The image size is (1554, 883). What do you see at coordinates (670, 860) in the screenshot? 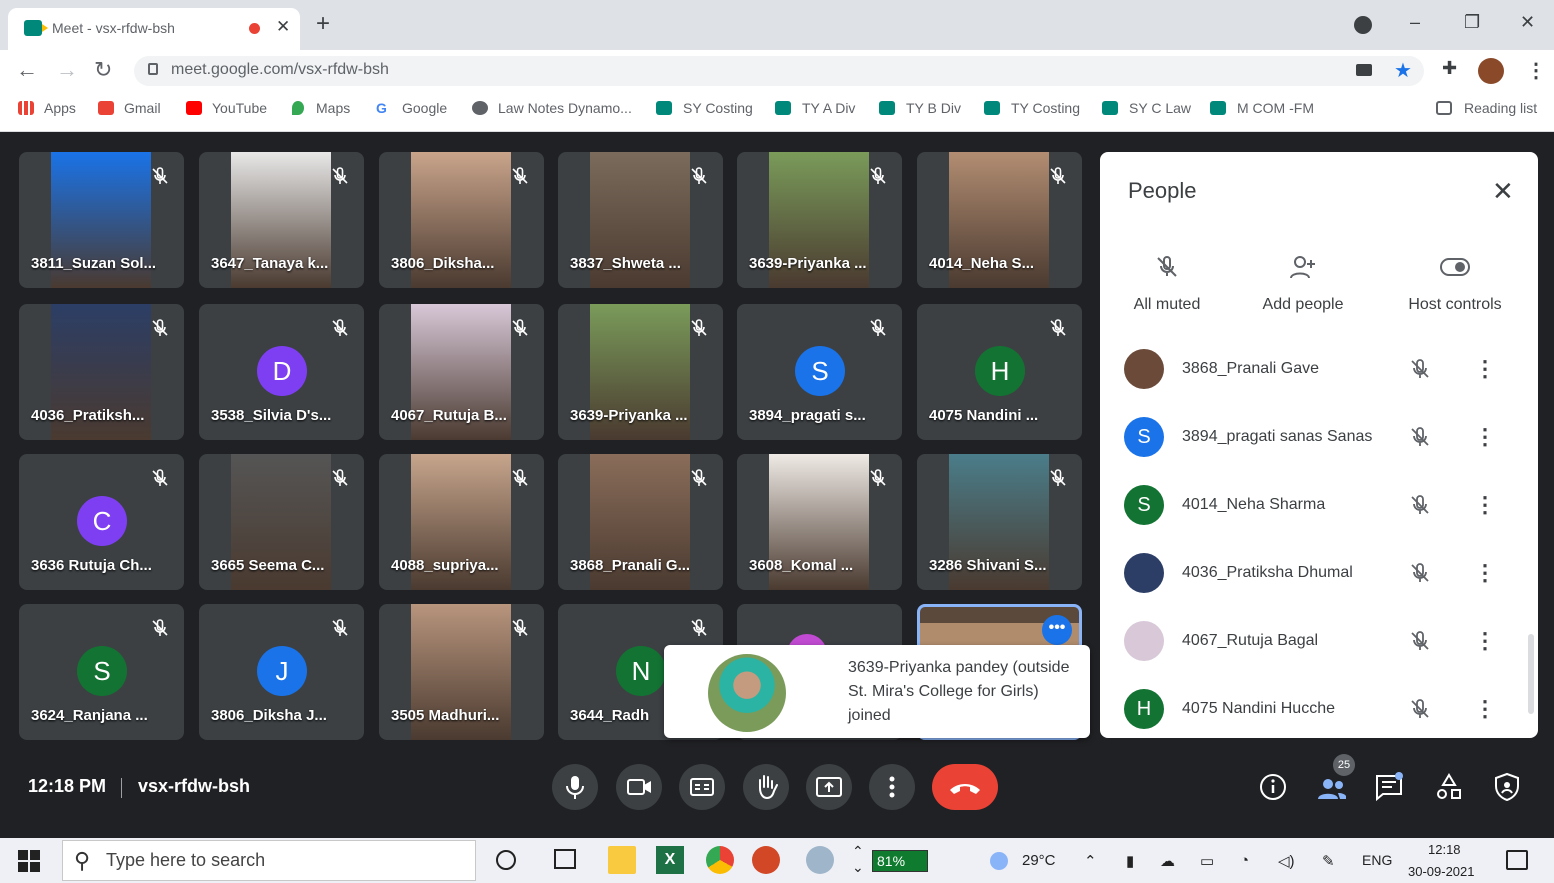
I see `excel-icon: X` at bounding box center [670, 860].